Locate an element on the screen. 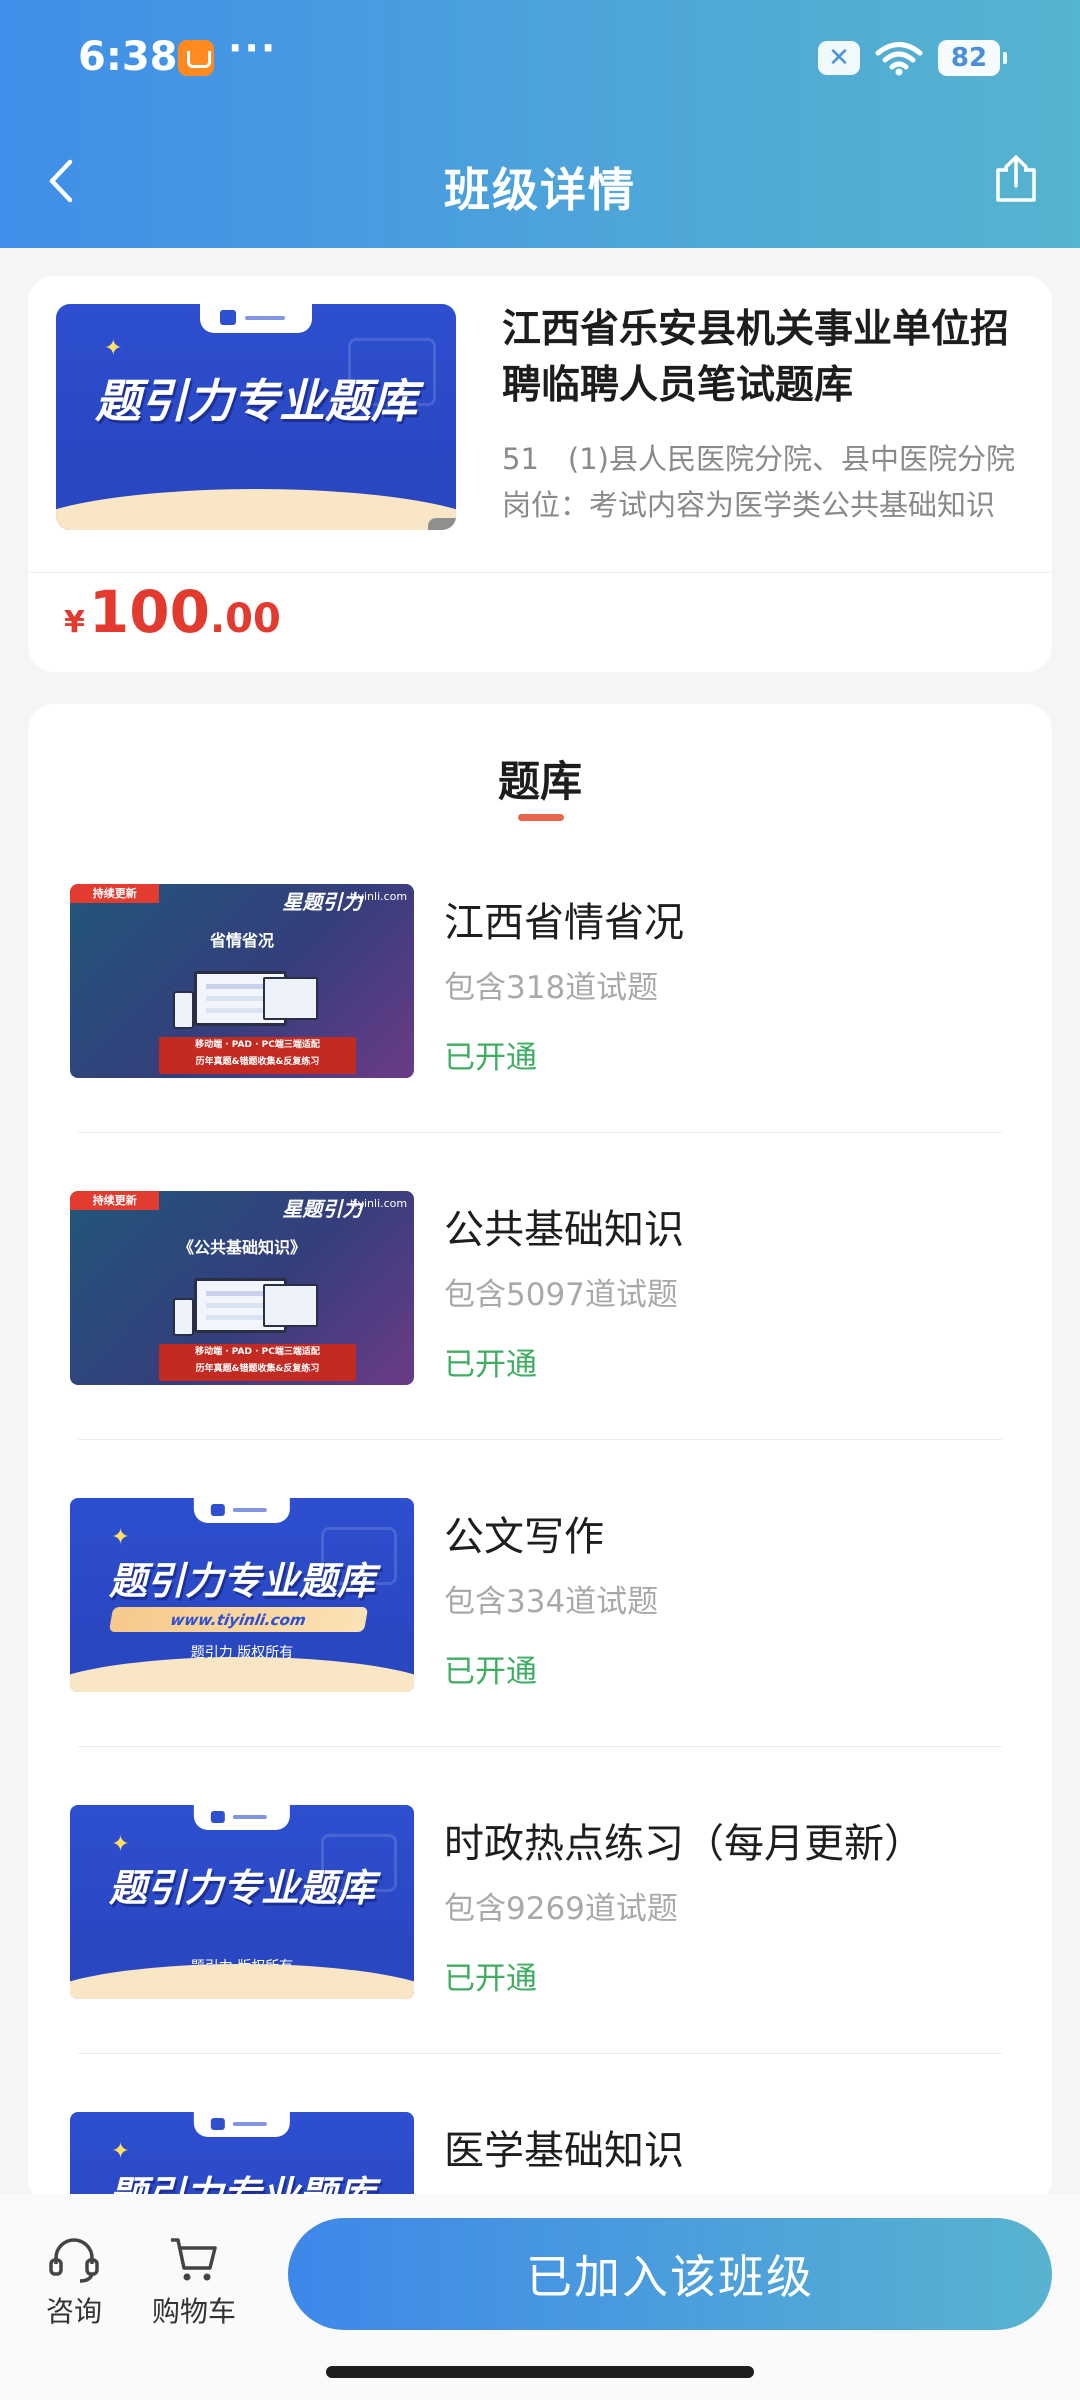  class-cover-image: ✦ 题引力专业题库 题引力 版权所有 is located at coordinates (256, 417).